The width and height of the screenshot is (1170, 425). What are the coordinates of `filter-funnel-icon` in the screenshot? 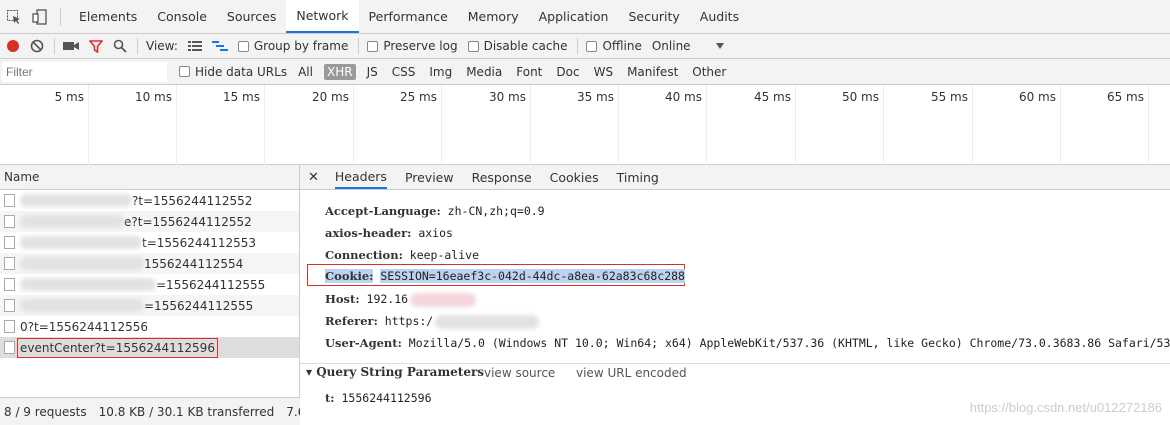 It's located at (96, 46).